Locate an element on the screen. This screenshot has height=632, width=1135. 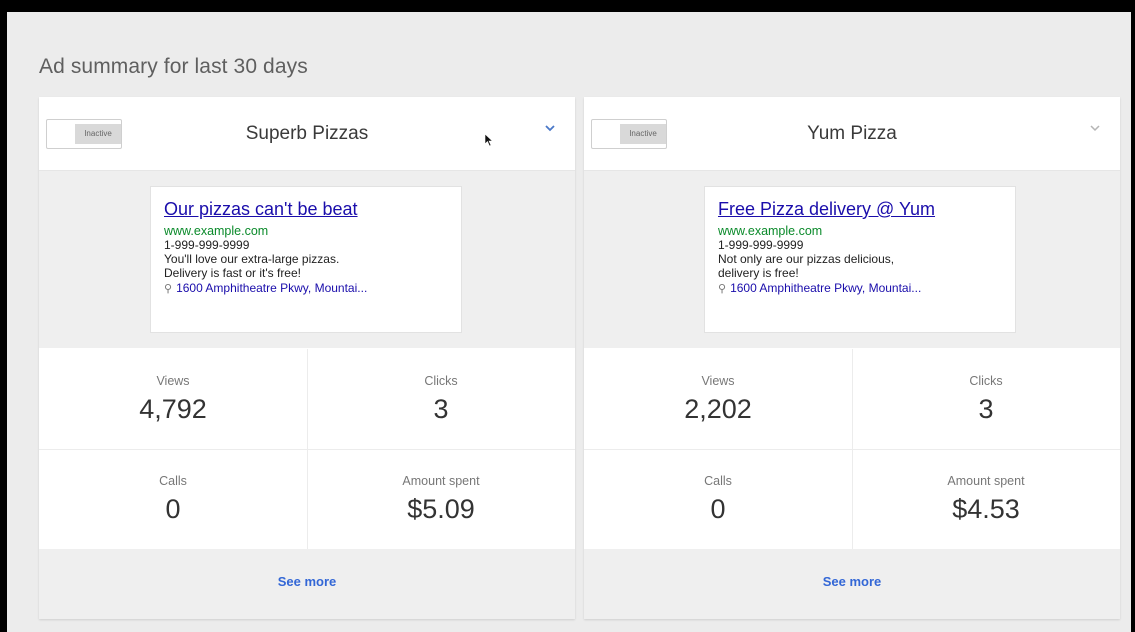
stat-views: Views 2,202 is located at coordinates (718, 399).